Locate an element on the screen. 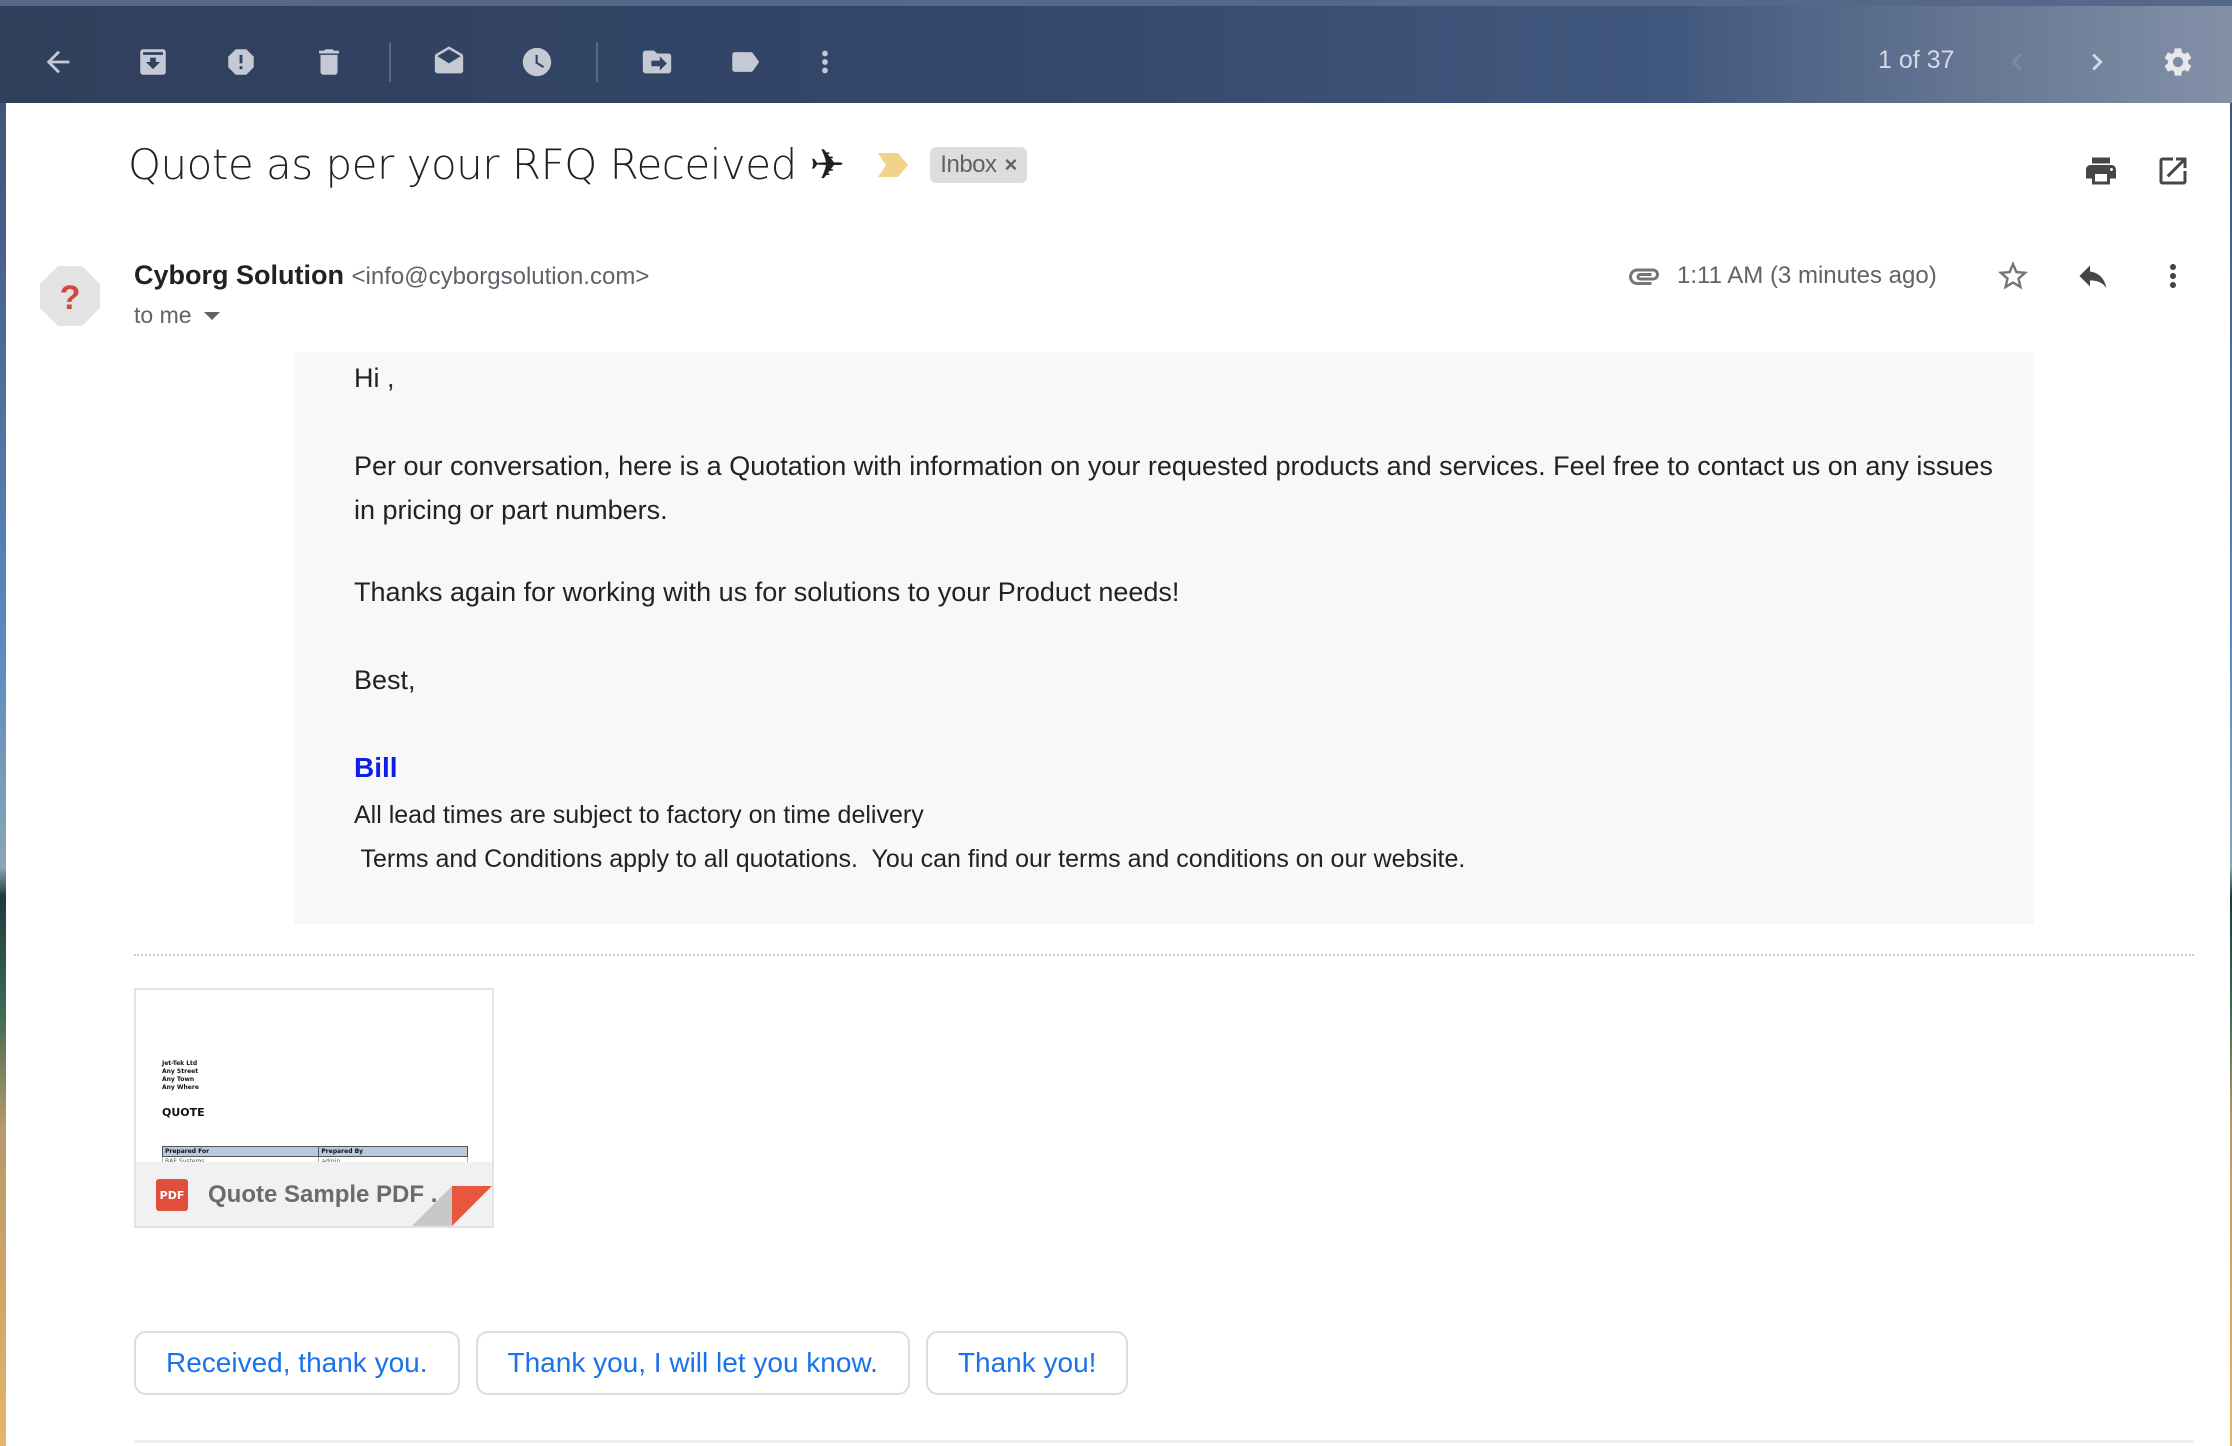 The width and height of the screenshot is (2232, 1446). toolbar: 1 of 37 is located at coordinates (1116, 51).